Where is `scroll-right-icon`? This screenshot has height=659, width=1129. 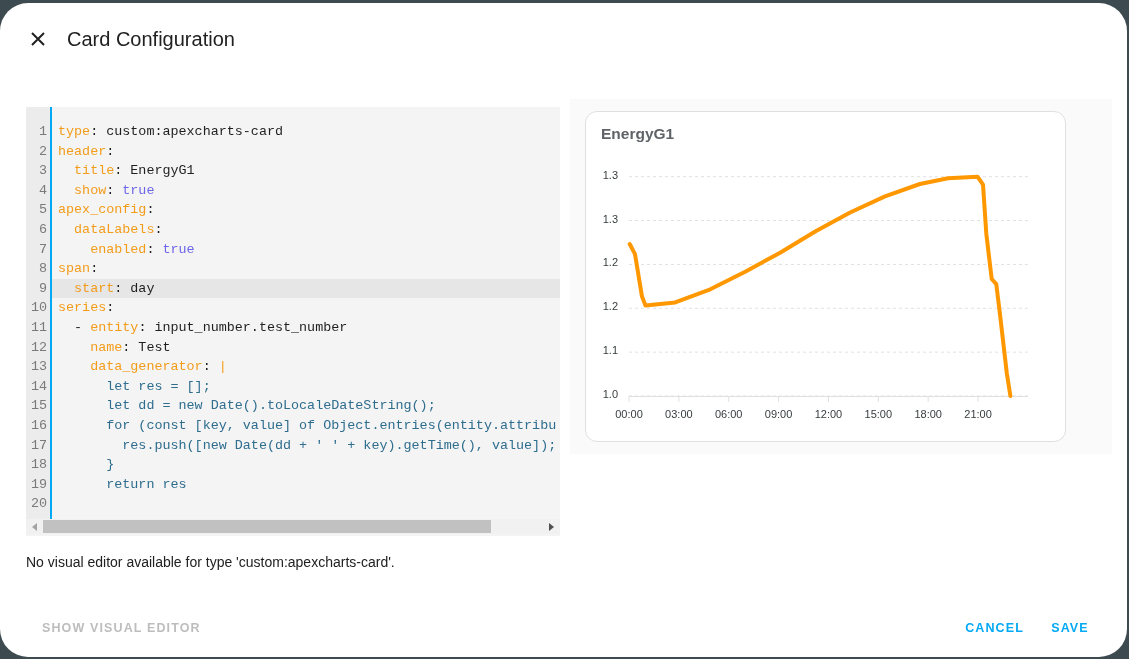
scroll-right-icon is located at coordinates (551, 526).